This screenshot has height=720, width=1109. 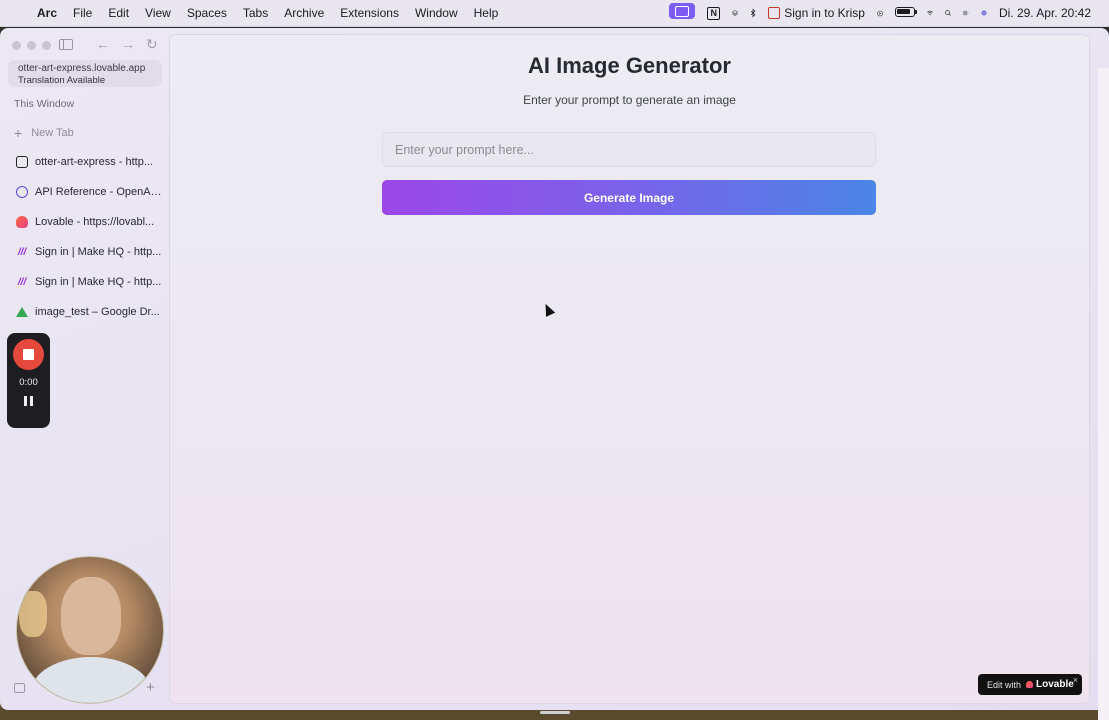 I want to click on menu-edit: Edit, so click(x=118, y=13).